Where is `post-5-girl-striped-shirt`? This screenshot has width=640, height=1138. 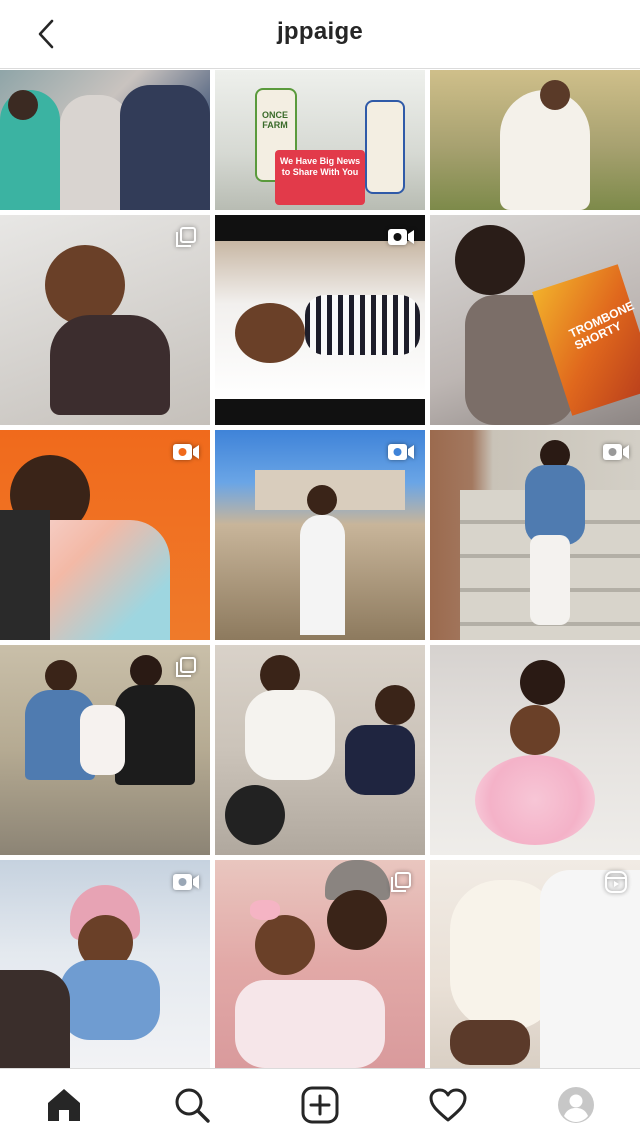
post-5-girl-striped-shirt is located at coordinates (320, 320).